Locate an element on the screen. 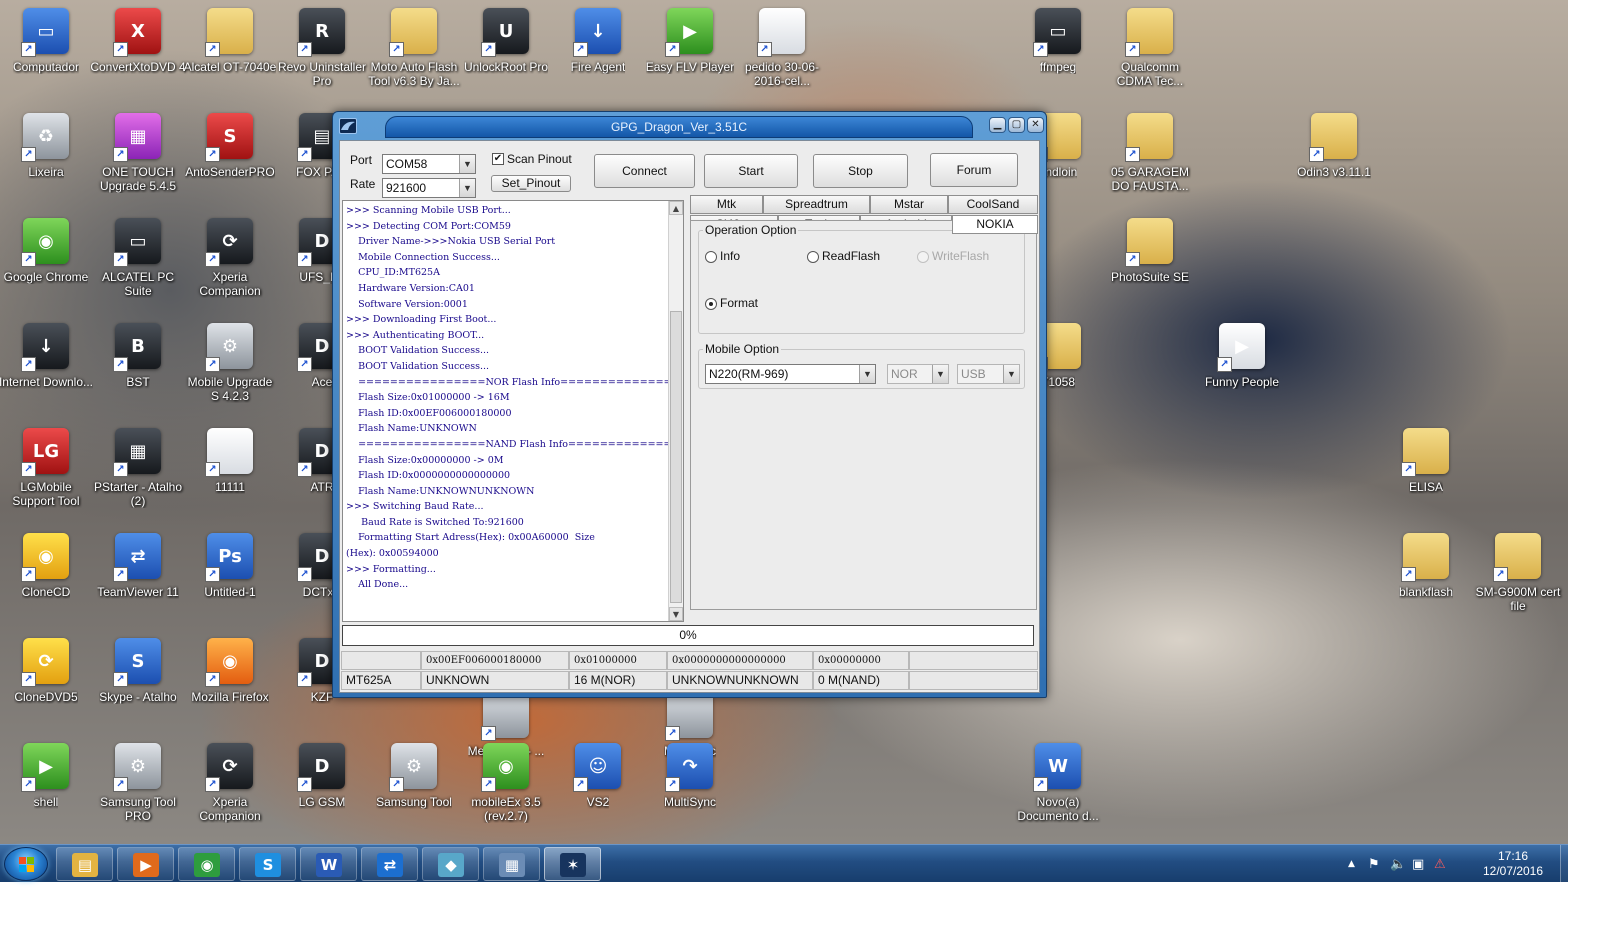 This screenshot has width=1600, height=948. tab-mtk: Mtk is located at coordinates (726, 204).